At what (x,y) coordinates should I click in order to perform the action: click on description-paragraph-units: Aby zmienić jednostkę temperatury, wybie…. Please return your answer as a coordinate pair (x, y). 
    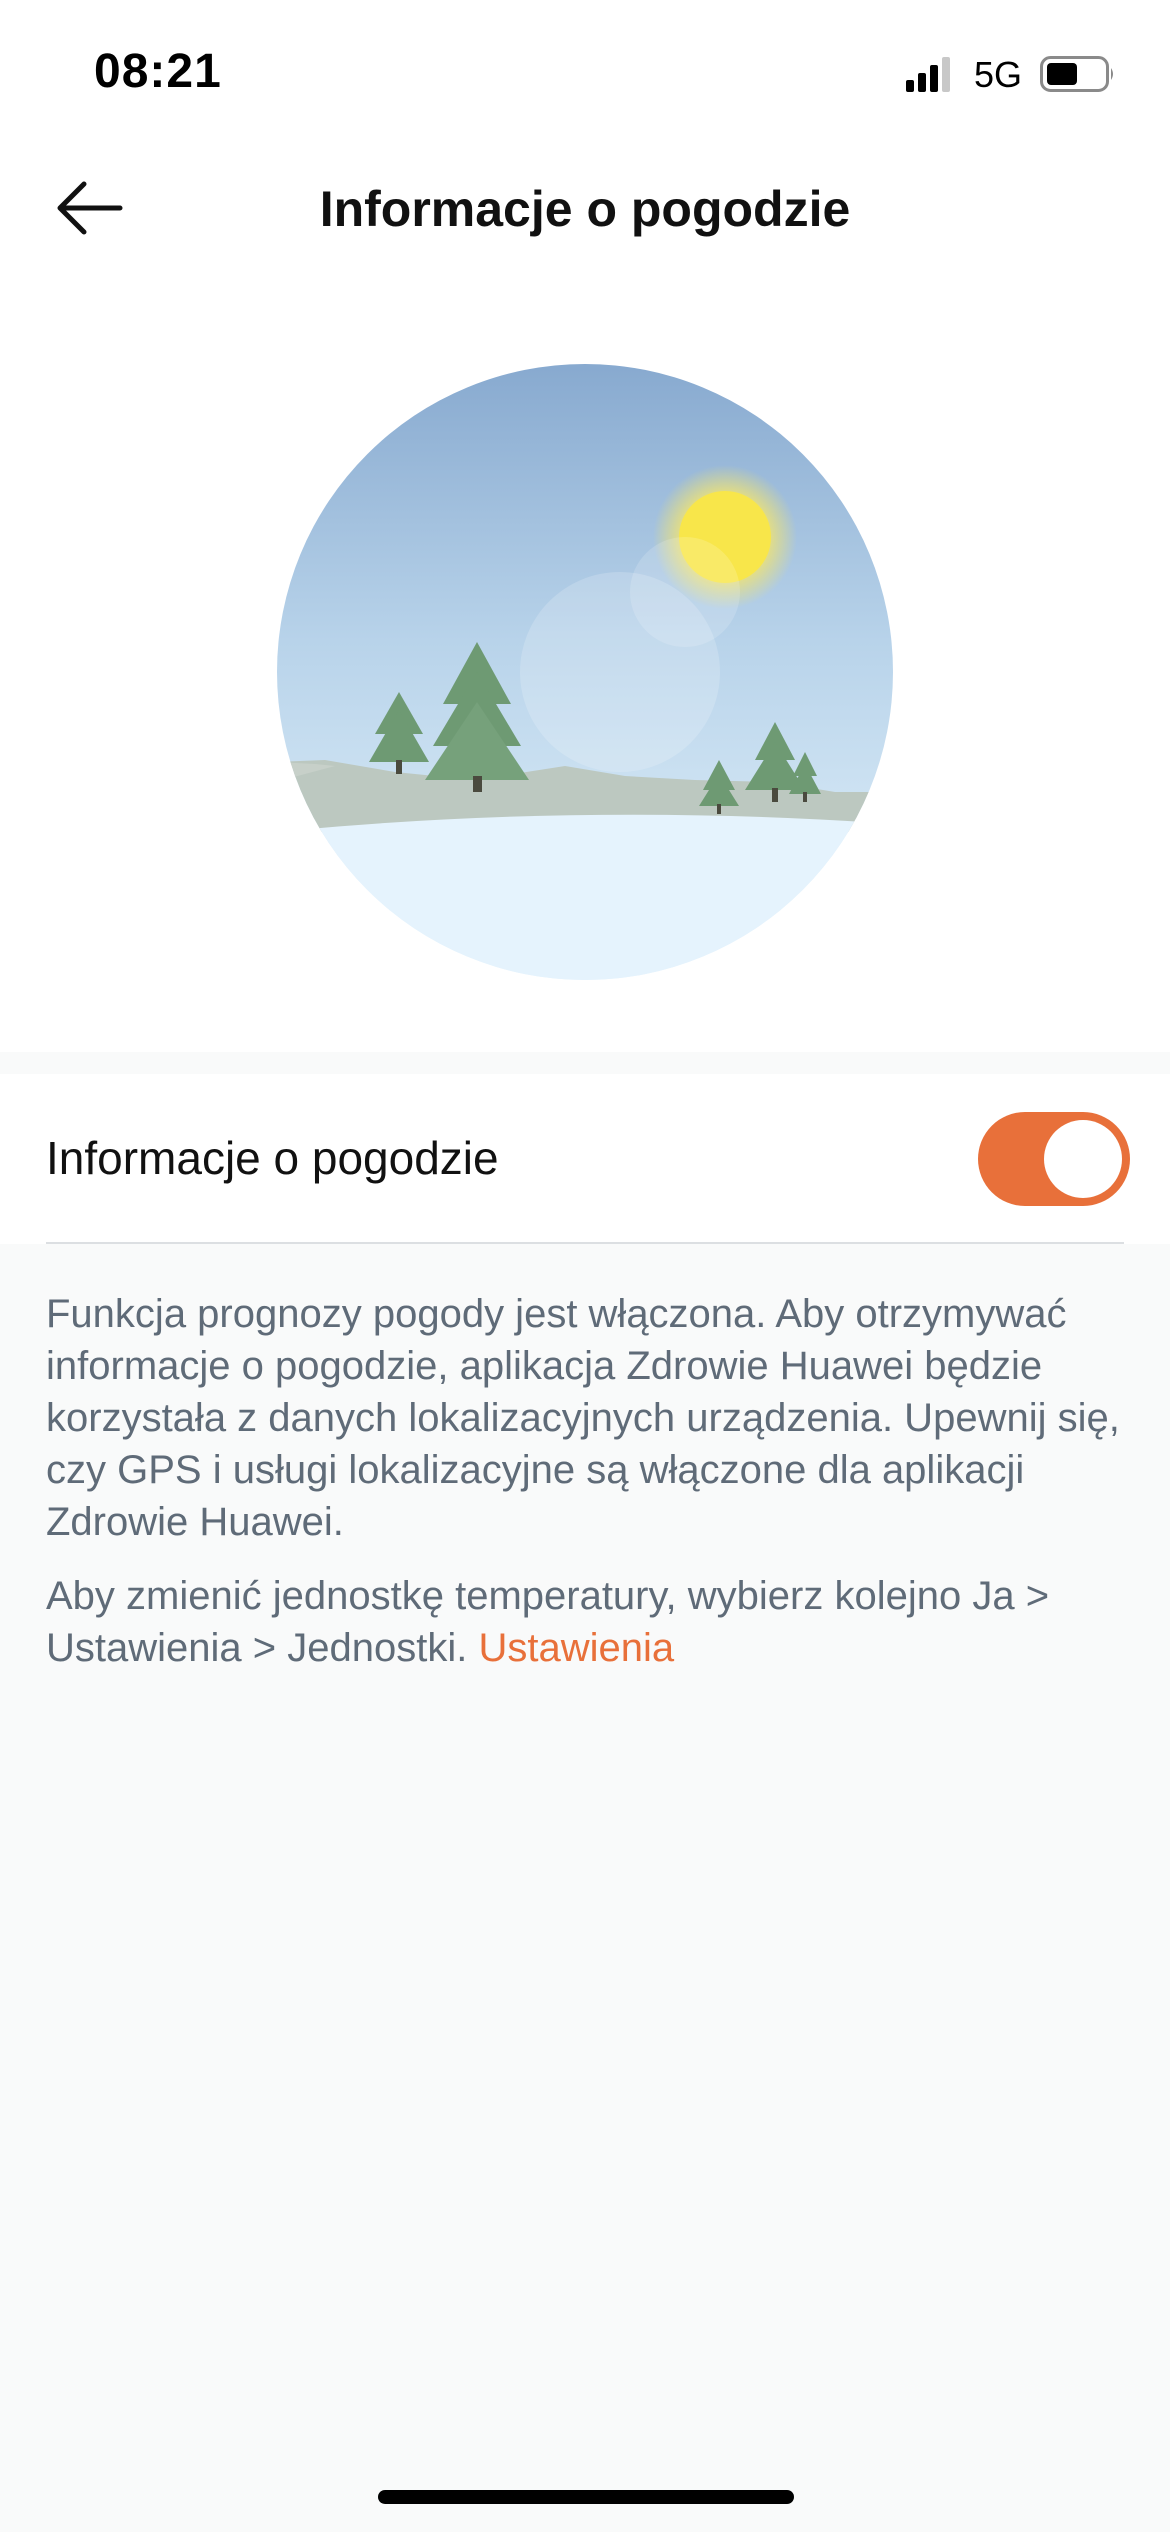
    Looking at the image, I should click on (591, 1622).